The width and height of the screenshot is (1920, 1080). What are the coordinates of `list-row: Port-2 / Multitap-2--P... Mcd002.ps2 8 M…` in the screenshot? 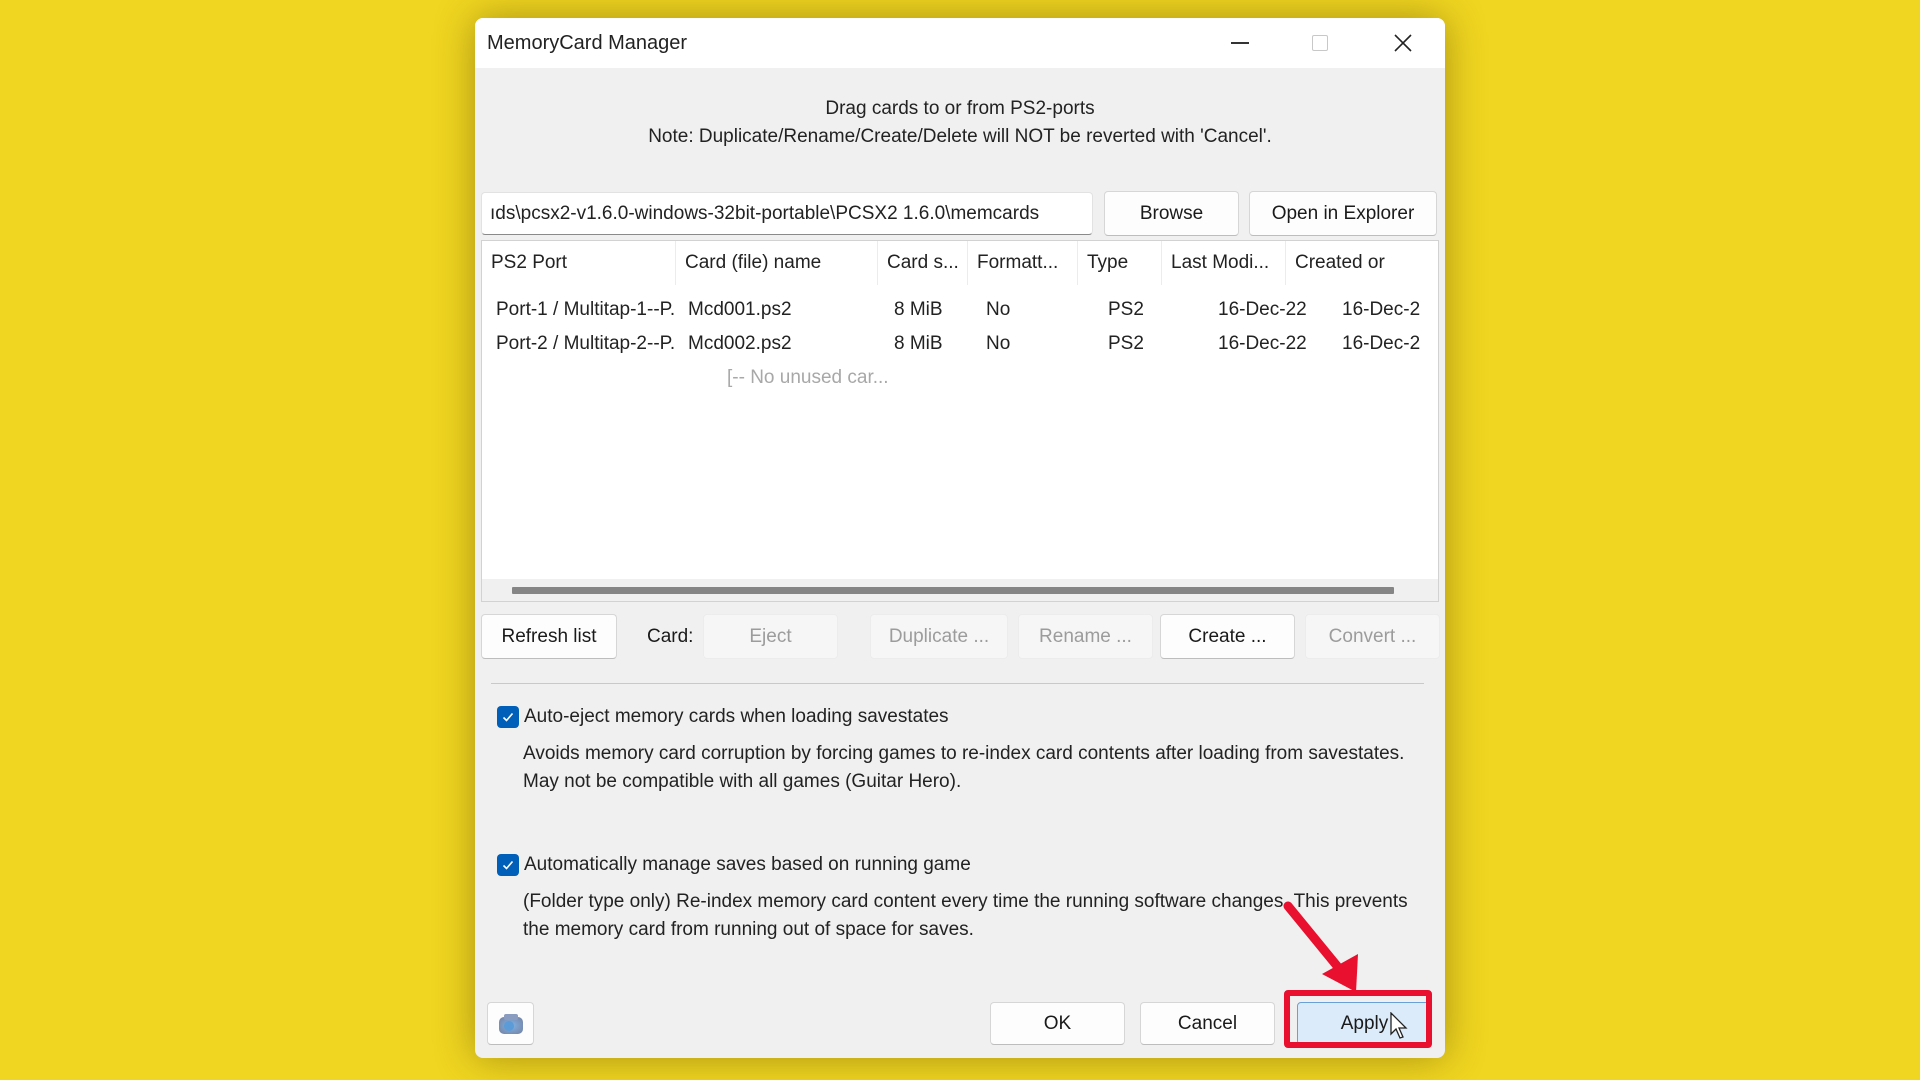 It's located at (960, 344).